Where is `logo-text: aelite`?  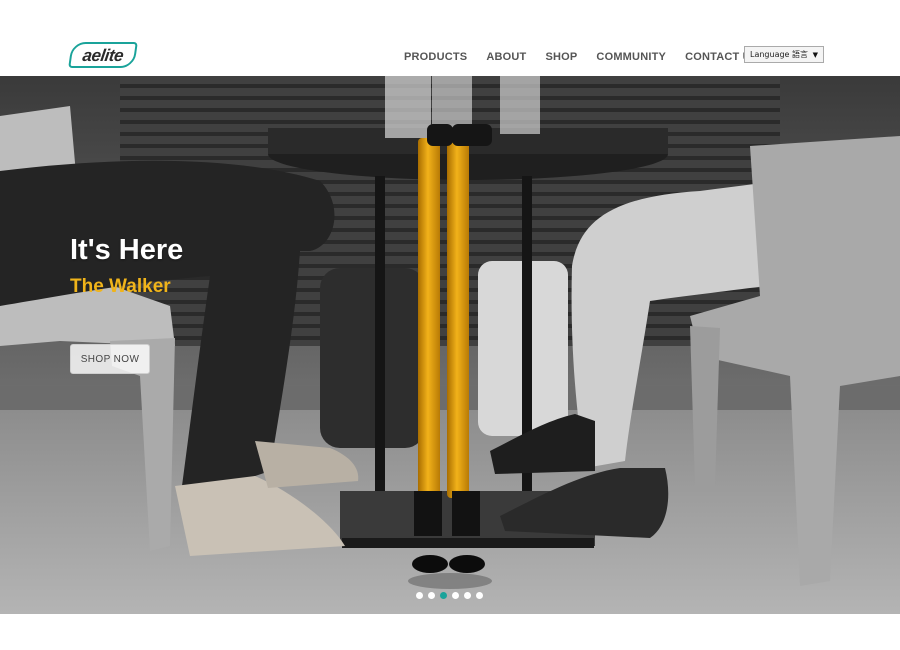 logo-text: aelite is located at coordinates (103, 55).